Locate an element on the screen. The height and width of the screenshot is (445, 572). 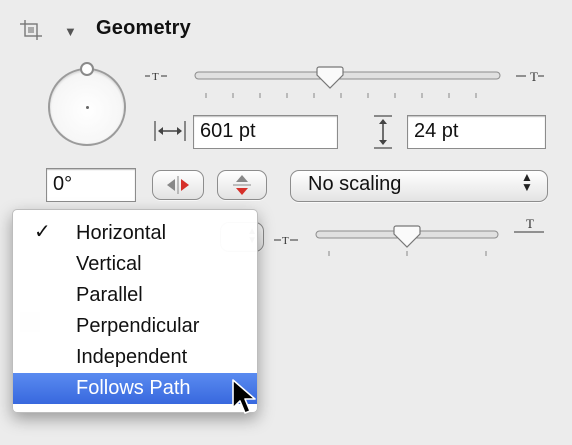
rotation-knob-handle is located at coordinates (87, 69).